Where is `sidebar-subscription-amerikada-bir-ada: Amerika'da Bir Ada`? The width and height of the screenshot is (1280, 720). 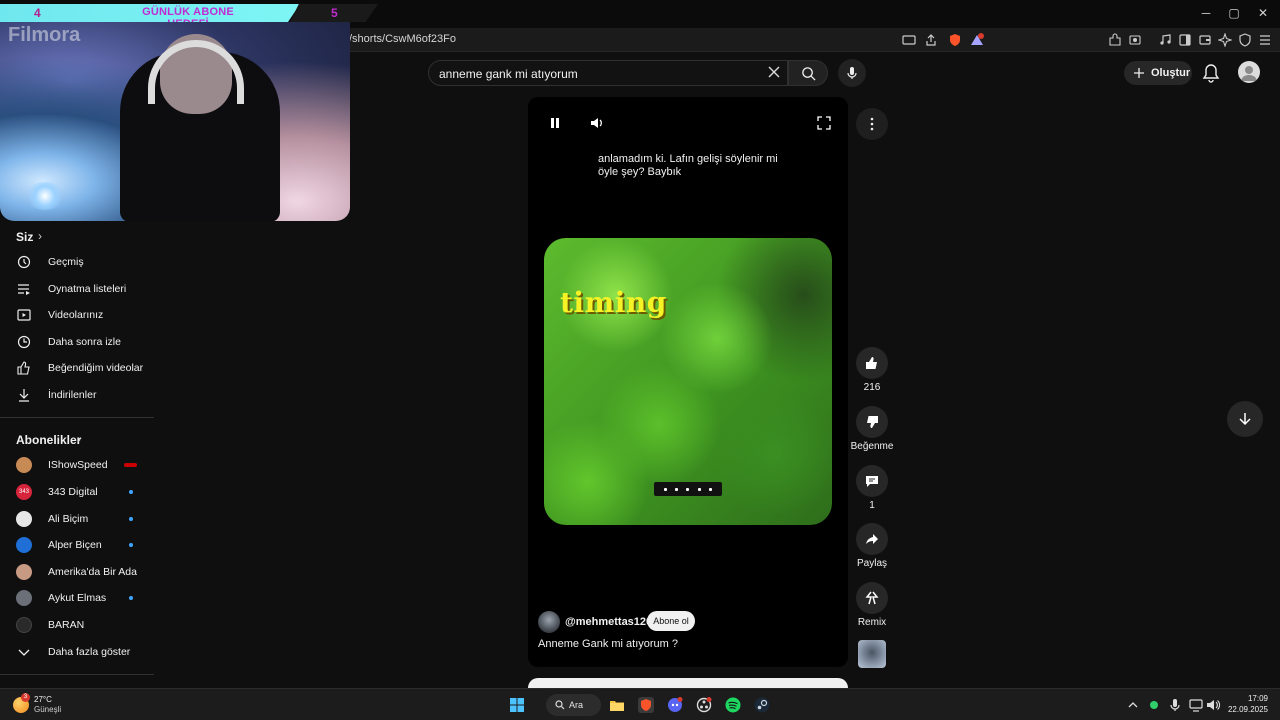
sidebar-subscription-amerikada-bir-ada: Amerika'da Bir Ada is located at coordinates (77, 572).